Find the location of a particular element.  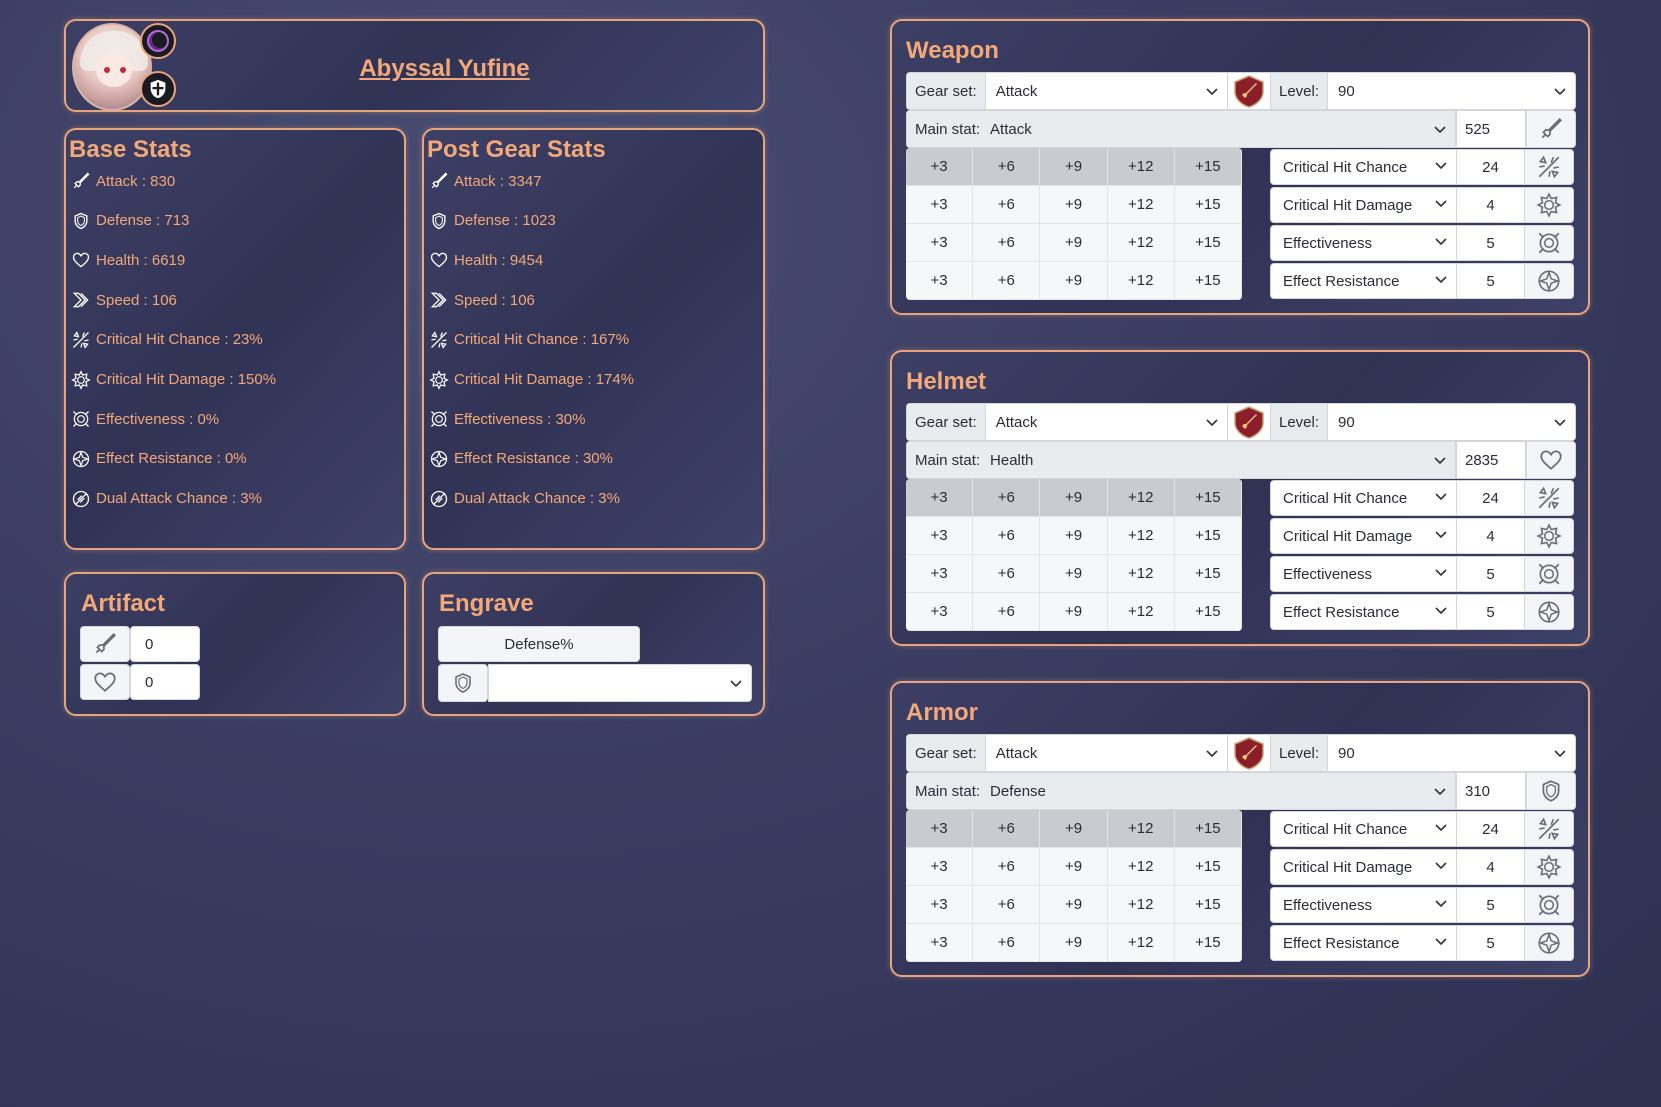

main-stat-input: 2835 is located at coordinates (1491, 460).